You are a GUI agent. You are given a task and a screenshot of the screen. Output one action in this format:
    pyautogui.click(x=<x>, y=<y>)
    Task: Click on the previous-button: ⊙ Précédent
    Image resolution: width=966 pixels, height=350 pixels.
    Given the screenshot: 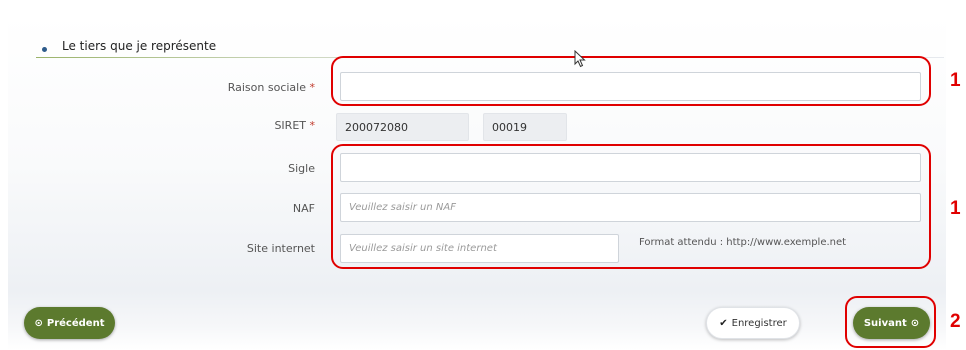 What is the action you would take?
    pyautogui.click(x=69, y=323)
    